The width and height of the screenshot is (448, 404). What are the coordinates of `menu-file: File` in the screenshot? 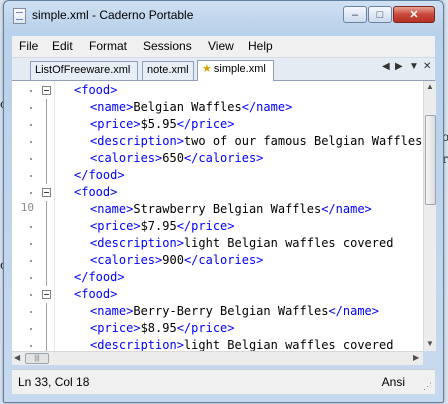 It's located at (28, 46).